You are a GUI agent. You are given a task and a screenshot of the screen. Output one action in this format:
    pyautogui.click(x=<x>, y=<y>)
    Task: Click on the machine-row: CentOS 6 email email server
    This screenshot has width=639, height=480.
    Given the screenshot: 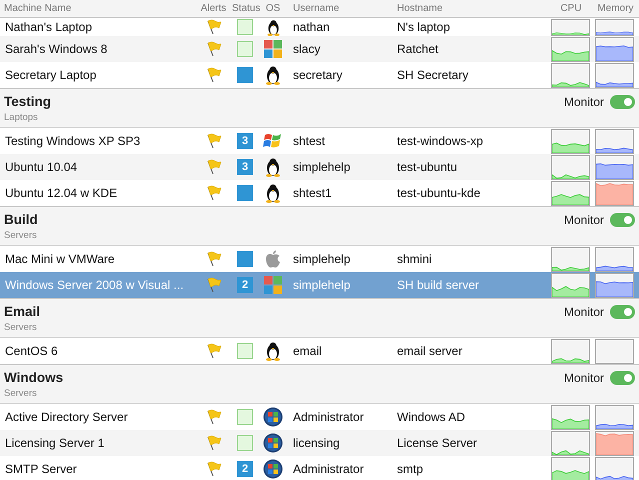 What is the action you would take?
    pyautogui.click(x=319, y=351)
    